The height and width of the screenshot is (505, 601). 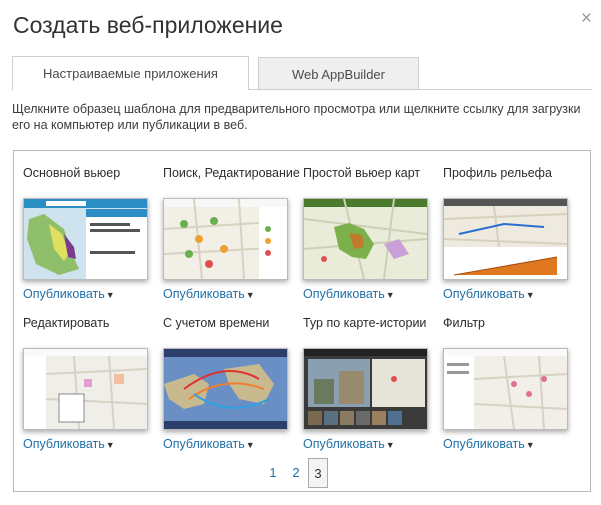 I want to click on tab-bar: Настраиваемые приложения Web AppBuilder, so click(x=302, y=73).